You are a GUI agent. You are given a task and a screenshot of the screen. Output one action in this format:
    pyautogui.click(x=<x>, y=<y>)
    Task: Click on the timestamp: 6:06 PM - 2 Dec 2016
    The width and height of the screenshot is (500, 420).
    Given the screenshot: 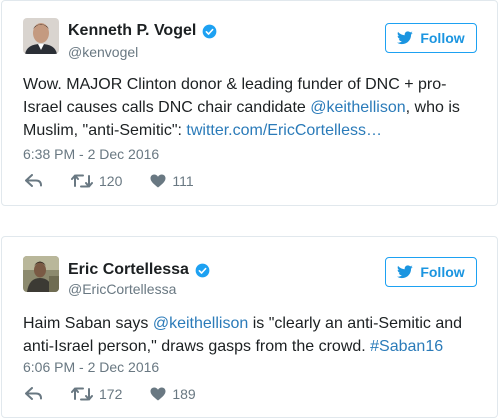 What is the action you would take?
    pyautogui.click(x=91, y=367)
    